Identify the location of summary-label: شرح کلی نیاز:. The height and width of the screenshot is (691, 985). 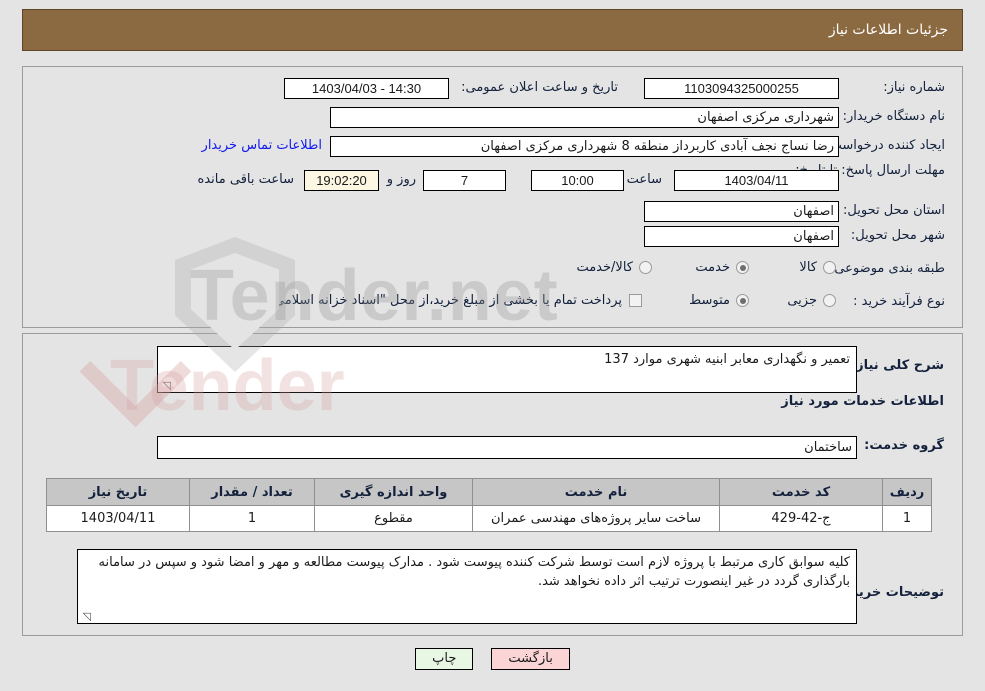
(897, 365).